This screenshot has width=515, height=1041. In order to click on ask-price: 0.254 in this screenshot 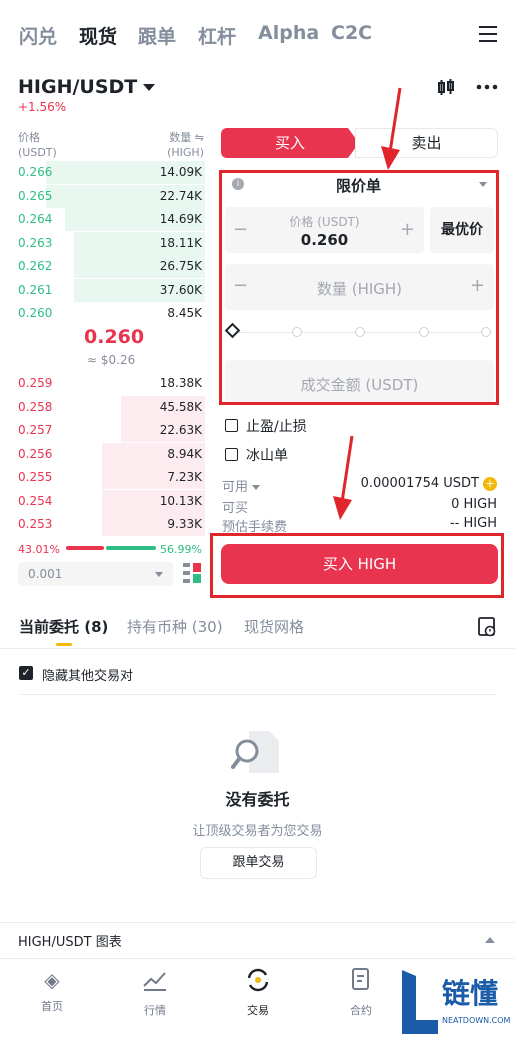, I will do `click(35, 500)`.